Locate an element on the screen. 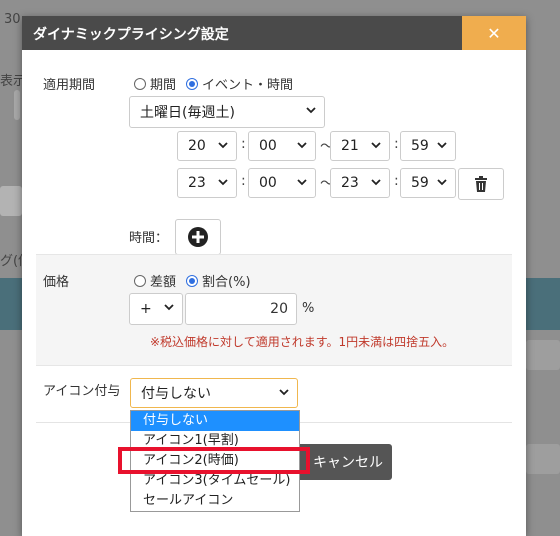 Image resolution: width=560 pixels, height=536 pixels. period-radio-group: 期間 イベント・時間 is located at coordinates (218, 83).